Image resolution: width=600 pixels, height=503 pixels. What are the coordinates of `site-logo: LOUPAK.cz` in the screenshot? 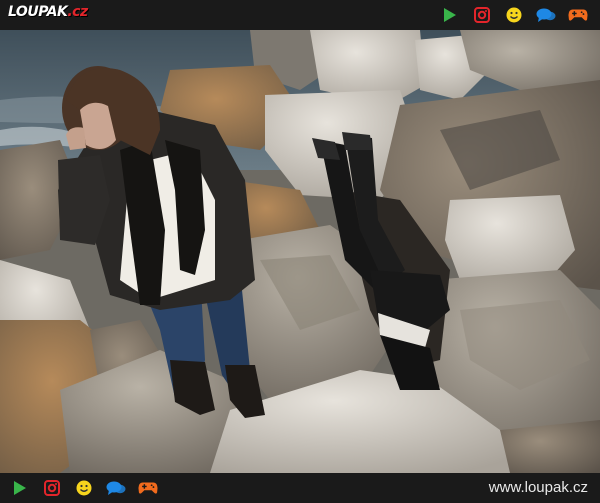 It's located at (48, 12).